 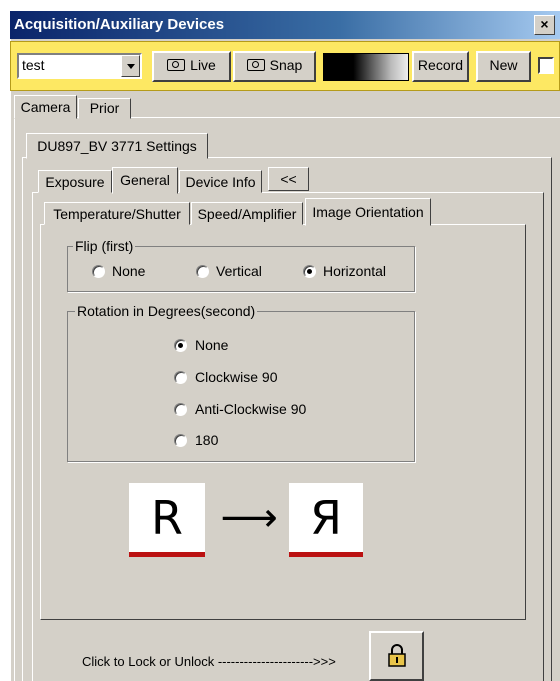 I want to click on transform-arrow-icon: ⟶, so click(x=249, y=518).